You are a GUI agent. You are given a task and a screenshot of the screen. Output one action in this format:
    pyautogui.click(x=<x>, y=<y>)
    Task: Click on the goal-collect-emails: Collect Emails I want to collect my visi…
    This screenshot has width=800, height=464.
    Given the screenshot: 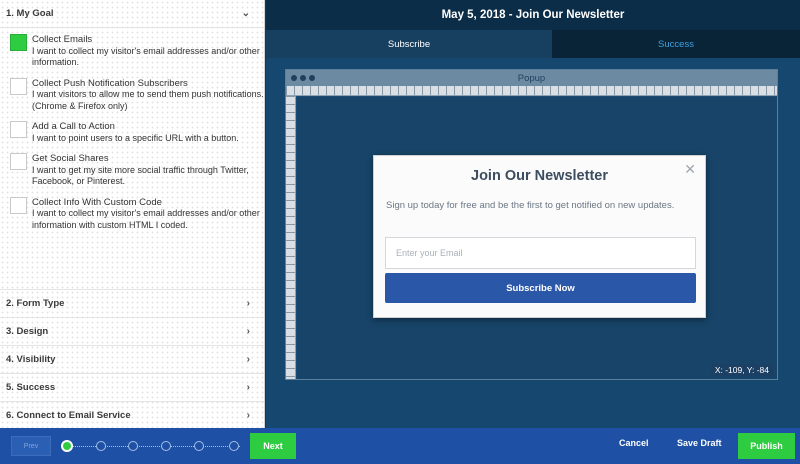 What is the action you would take?
    pyautogui.click(x=137, y=51)
    